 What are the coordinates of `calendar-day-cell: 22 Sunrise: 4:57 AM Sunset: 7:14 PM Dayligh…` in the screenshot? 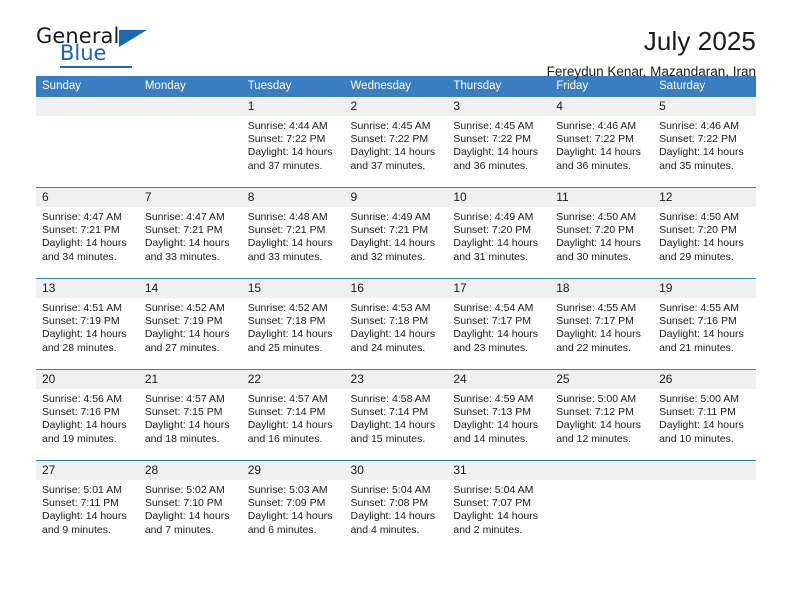 It's located at (293, 415).